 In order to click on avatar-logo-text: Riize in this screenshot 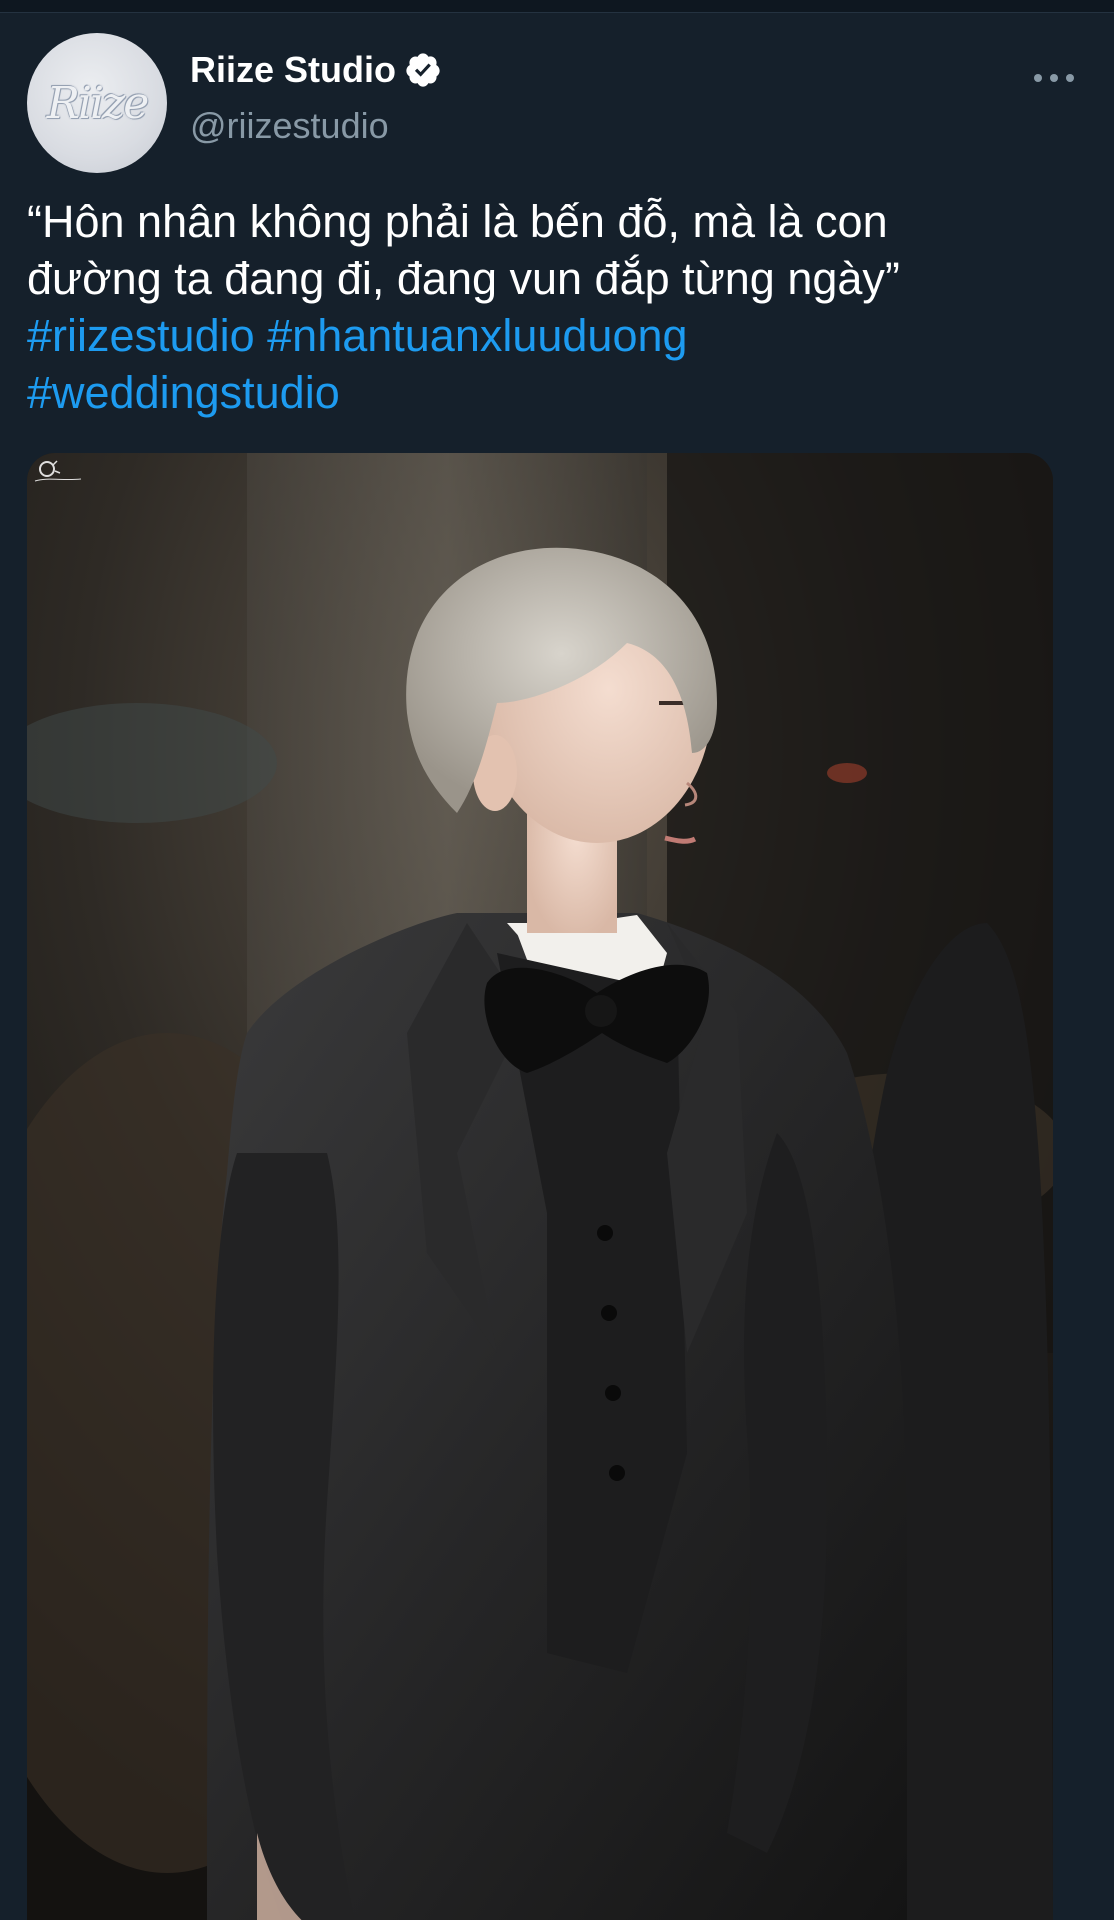, I will do `click(97, 103)`.